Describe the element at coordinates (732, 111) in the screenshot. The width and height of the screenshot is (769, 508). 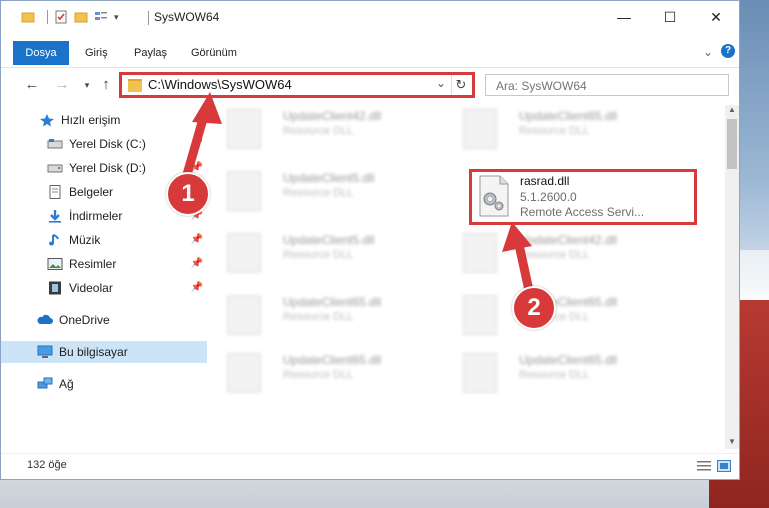
I see `scroll-up-arrow-icon: ▲` at that location.